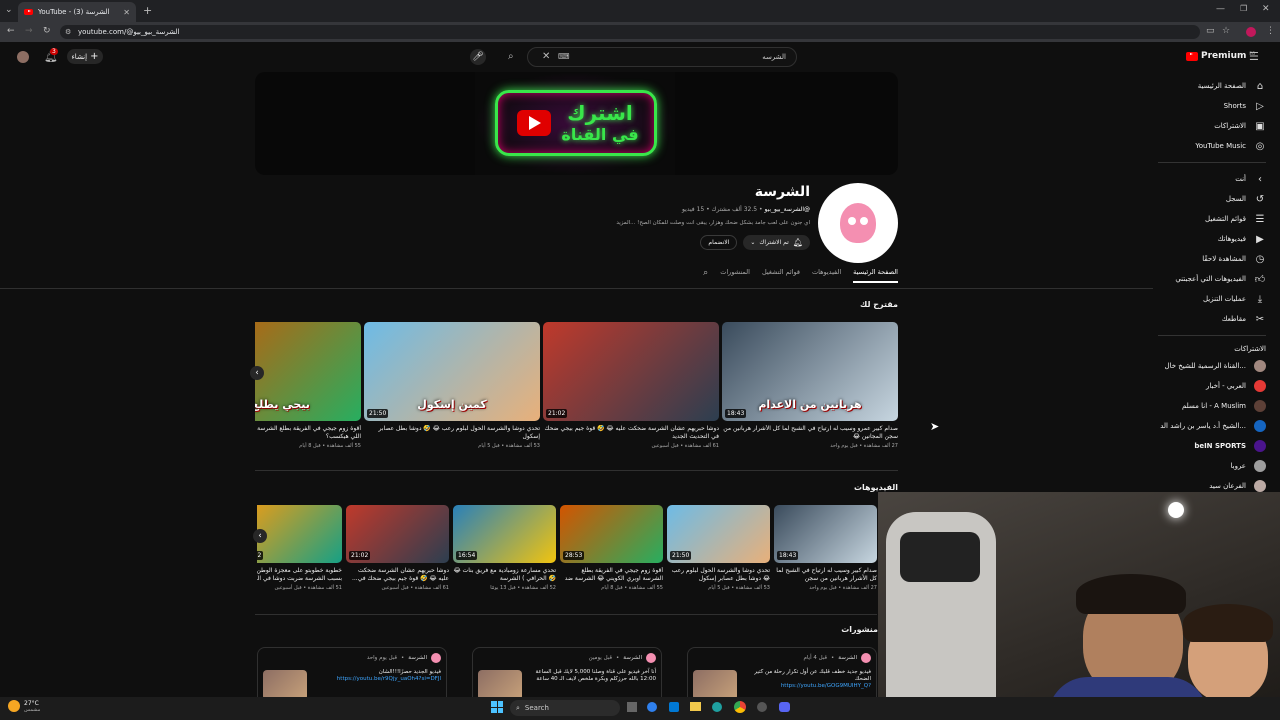 This screenshot has width=1280, height=720. Describe the element at coordinates (740, 707) in the screenshot. I see `chrome-icon` at that location.